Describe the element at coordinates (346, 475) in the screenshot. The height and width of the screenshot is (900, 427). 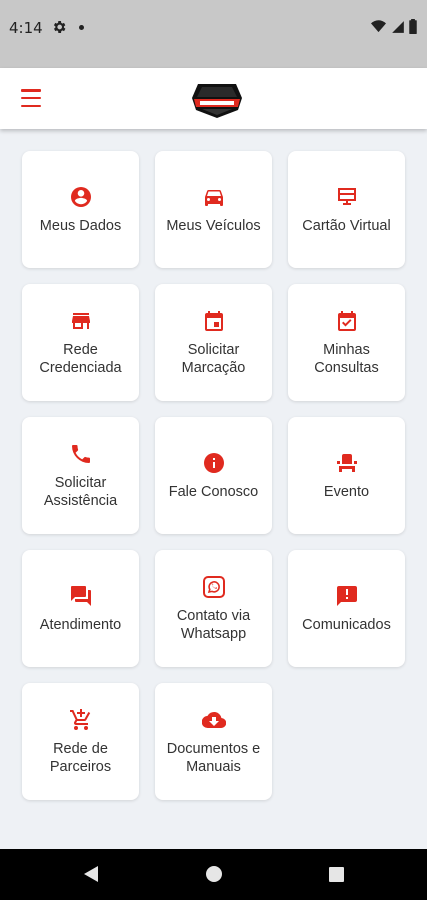
I see `menu-card-evento: Evento` at that location.